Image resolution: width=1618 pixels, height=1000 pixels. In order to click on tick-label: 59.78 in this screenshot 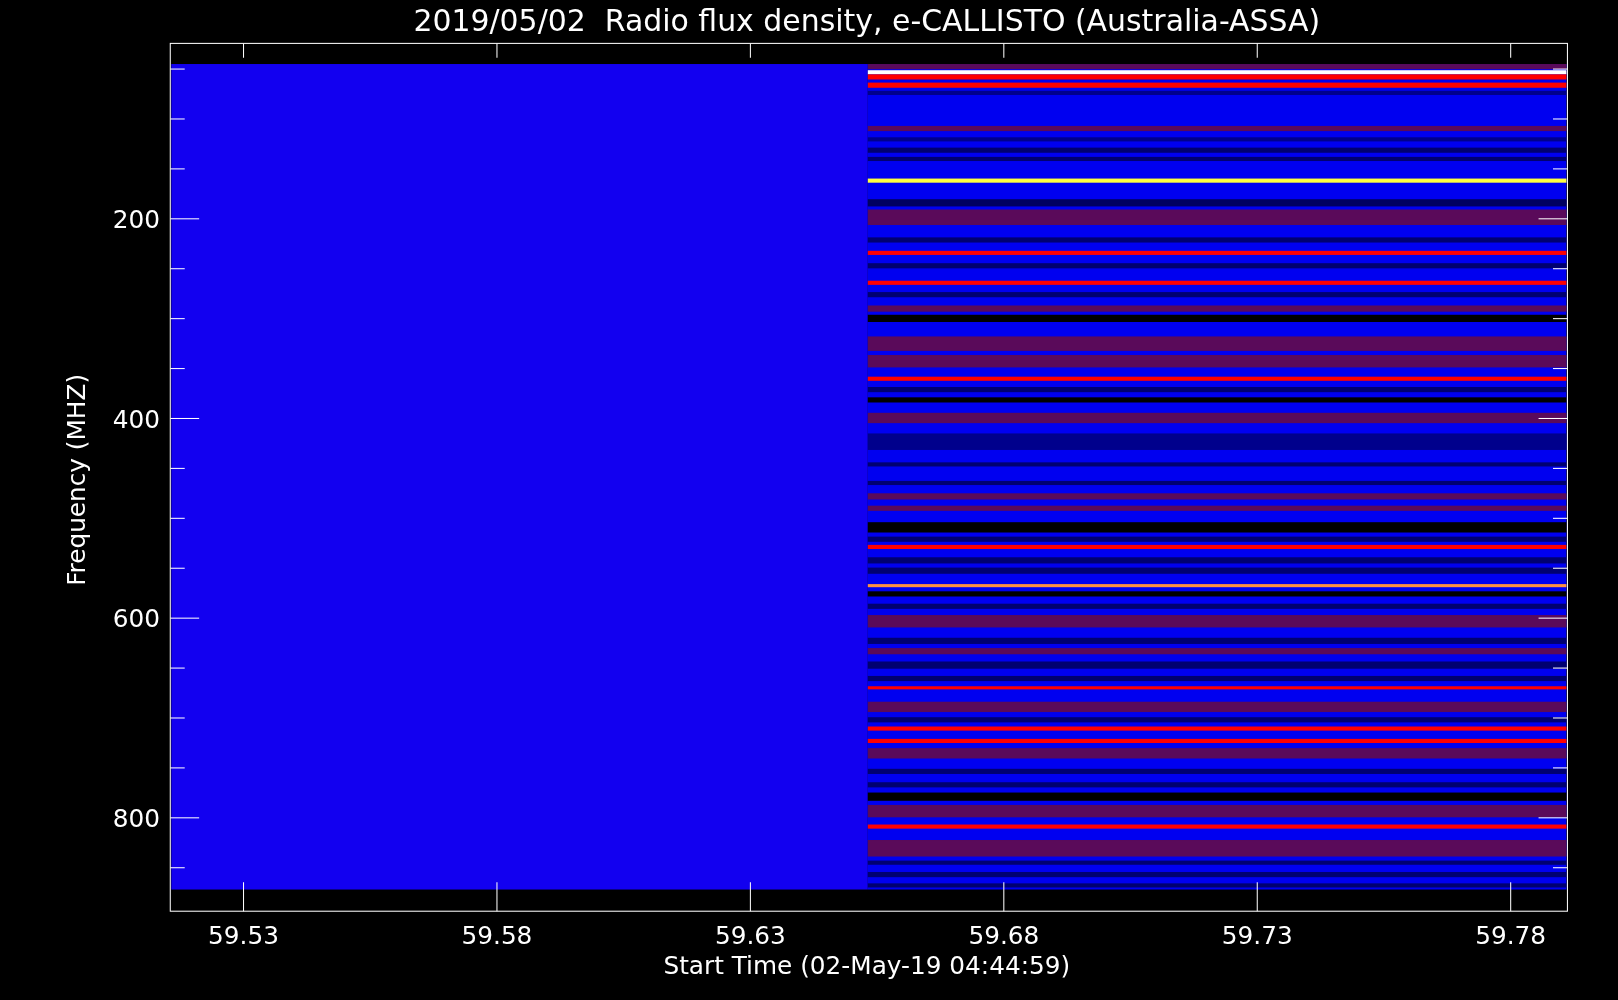, I will do `click(1511, 936)`.